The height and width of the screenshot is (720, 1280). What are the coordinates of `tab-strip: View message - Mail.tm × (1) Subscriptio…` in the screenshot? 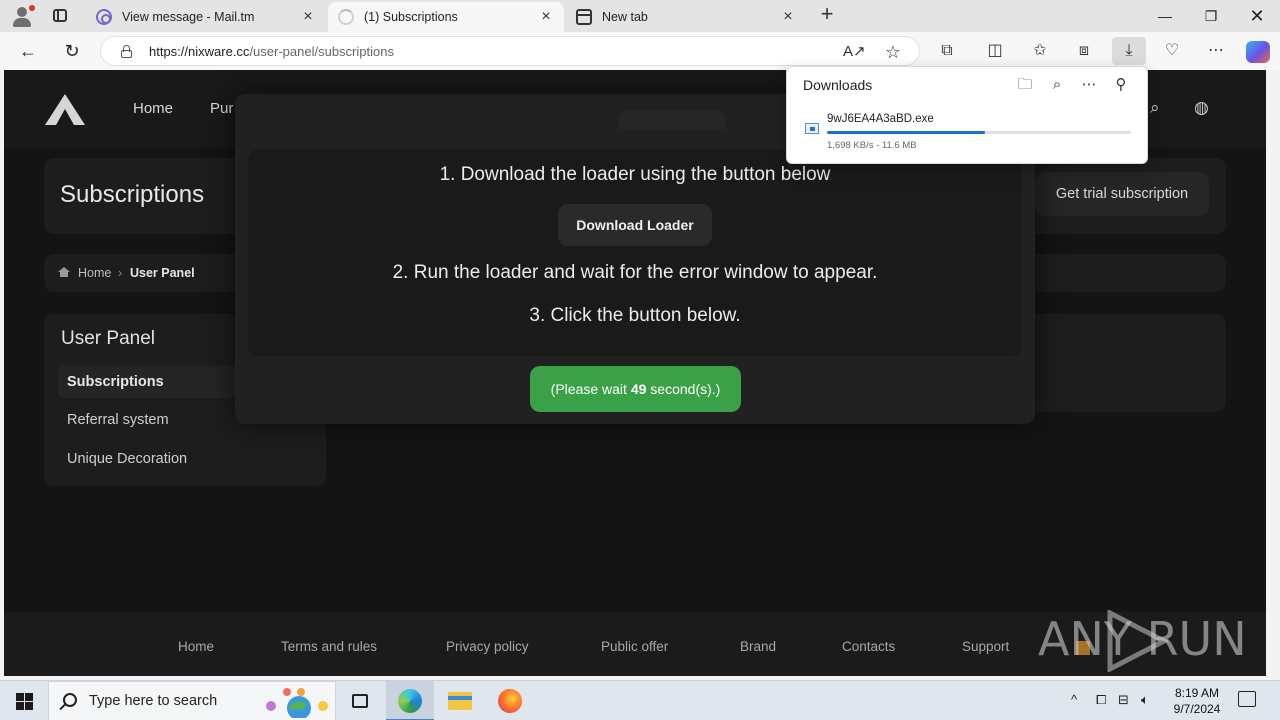 It's located at (640, 16).